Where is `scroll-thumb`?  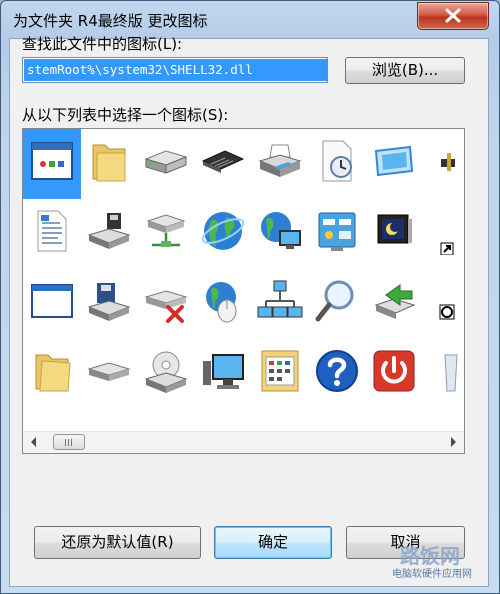
scroll-thumb is located at coordinates (69, 442).